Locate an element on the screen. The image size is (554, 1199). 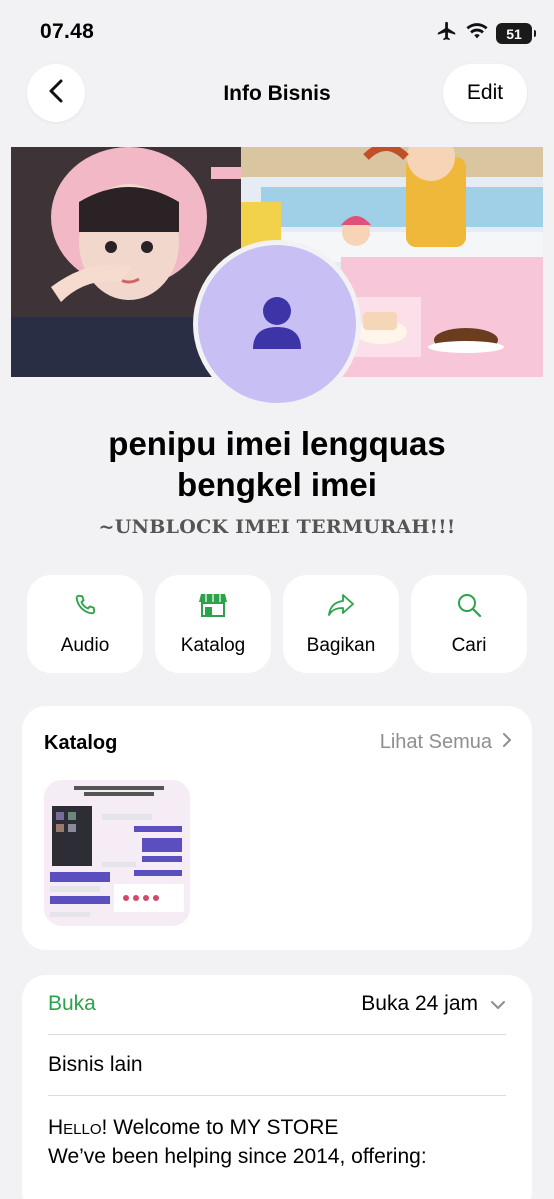
open-status: Buka is located at coordinates (72, 1003).